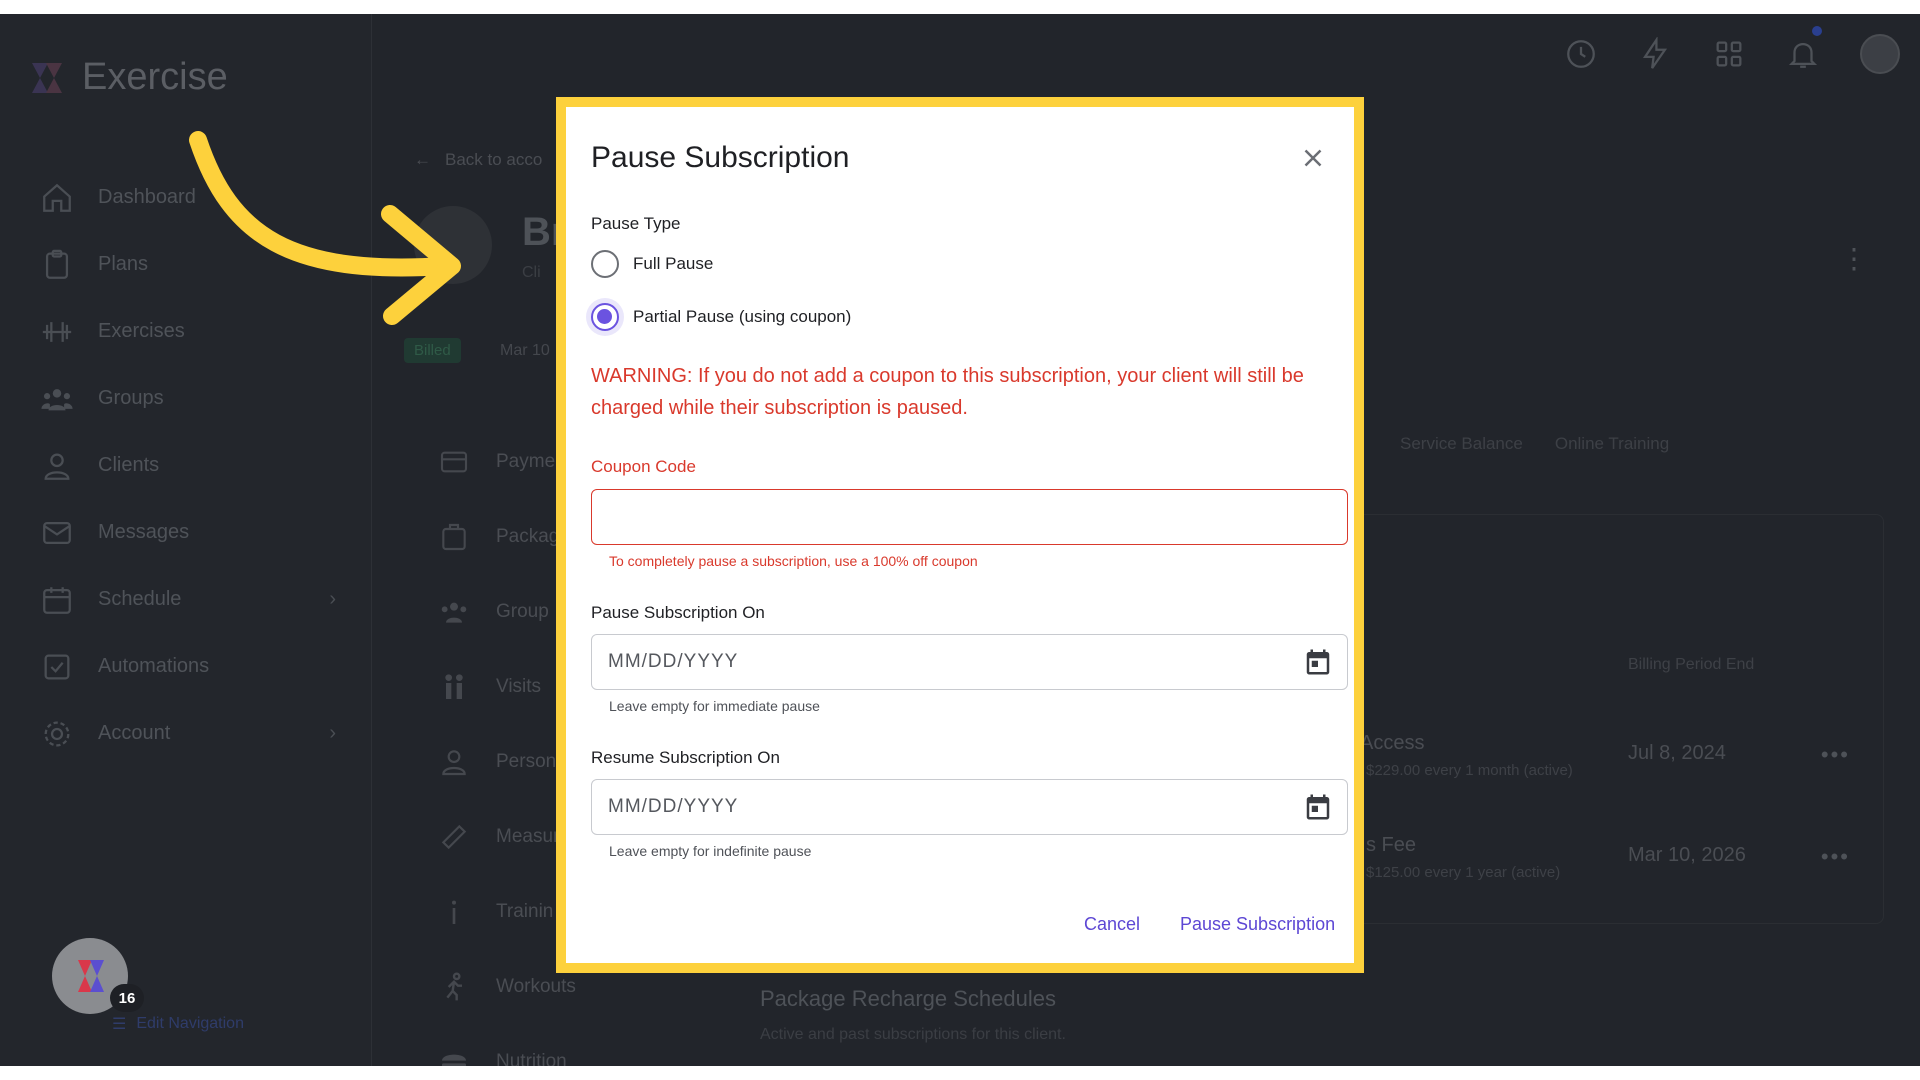 This screenshot has height=1080, width=1920. What do you see at coordinates (531, 272) in the screenshot?
I see `client-subtitle: Cli` at bounding box center [531, 272].